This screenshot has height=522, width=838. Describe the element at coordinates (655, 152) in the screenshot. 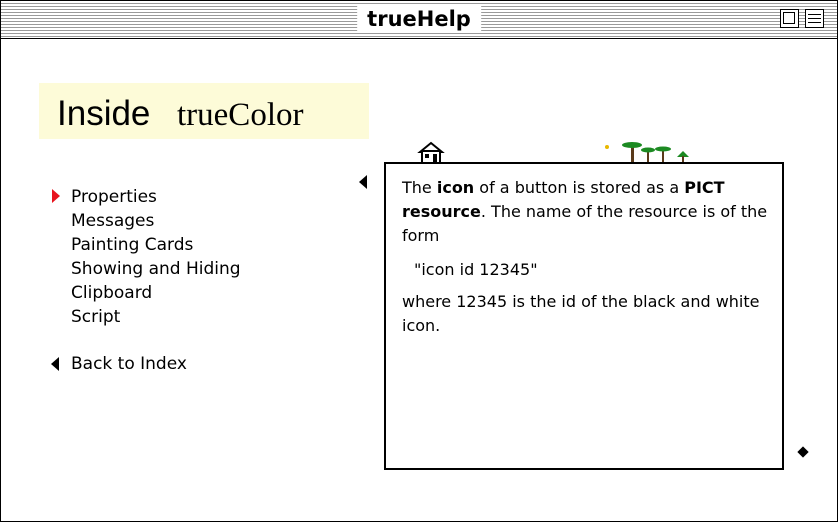

I see `trees-icon` at that location.